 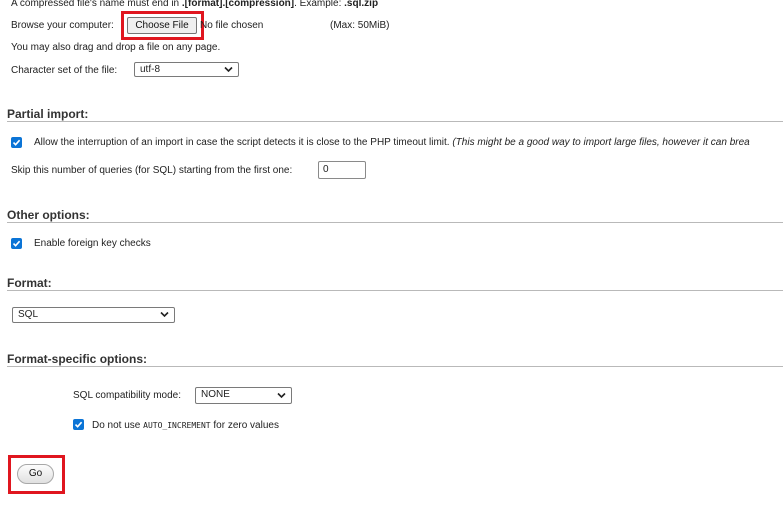 What do you see at coordinates (64, 70) in the screenshot?
I see `charset-label: Character set of the file:` at bounding box center [64, 70].